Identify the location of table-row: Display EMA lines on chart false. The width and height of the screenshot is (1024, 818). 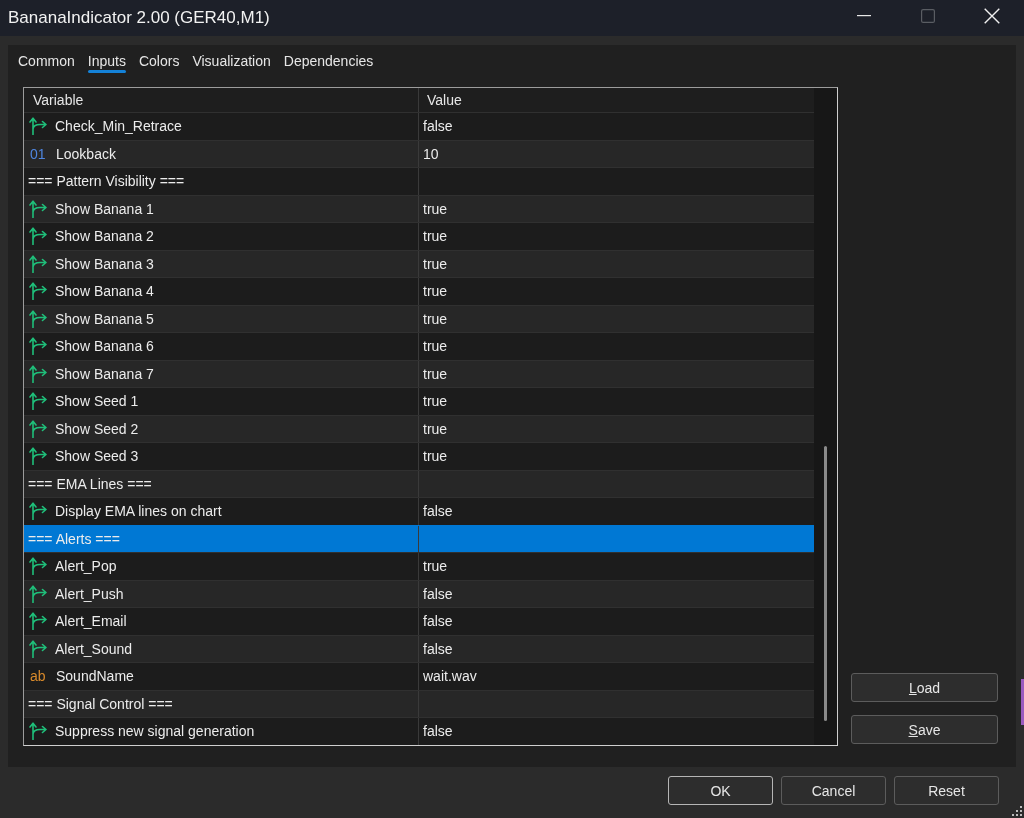
(419, 511).